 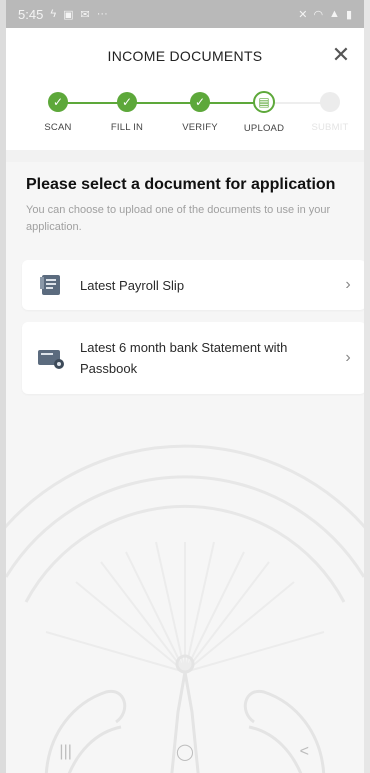 I want to click on section-separator, so click(x=185, y=156).